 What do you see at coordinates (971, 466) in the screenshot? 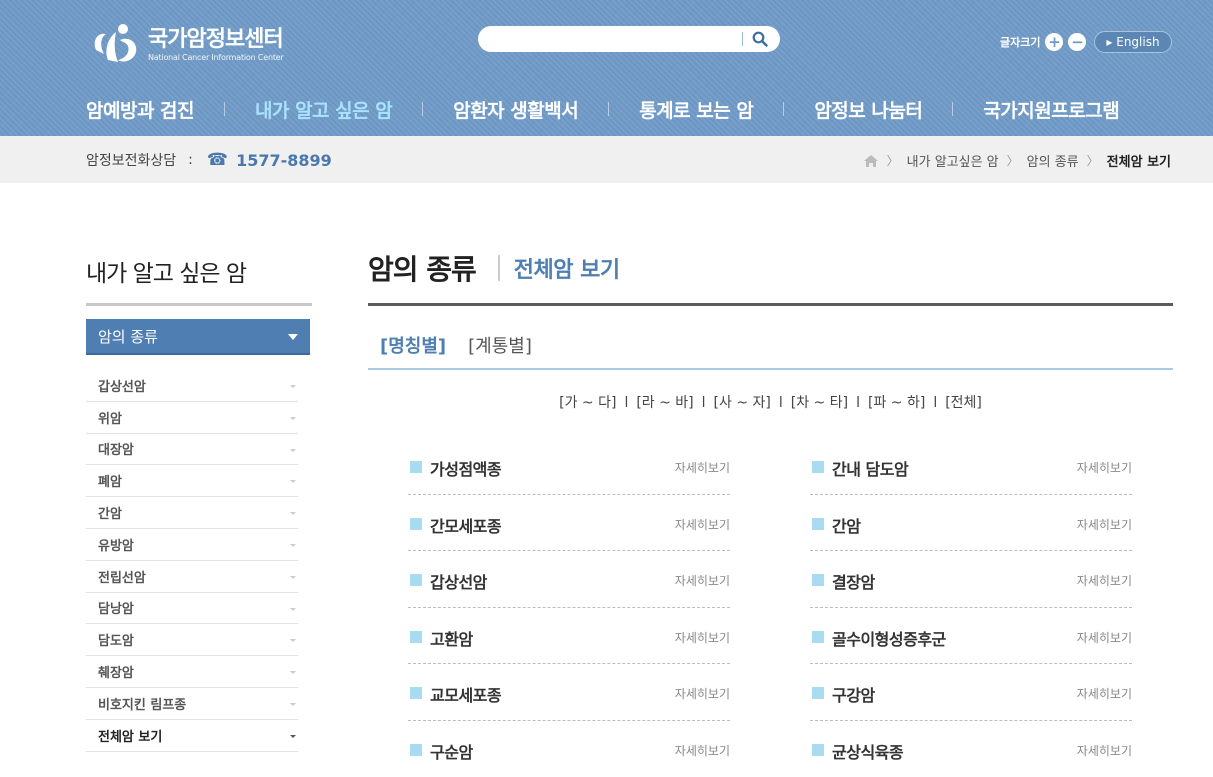
I see `list-item: 간내 담도암 자세히보기` at bounding box center [971, 466].